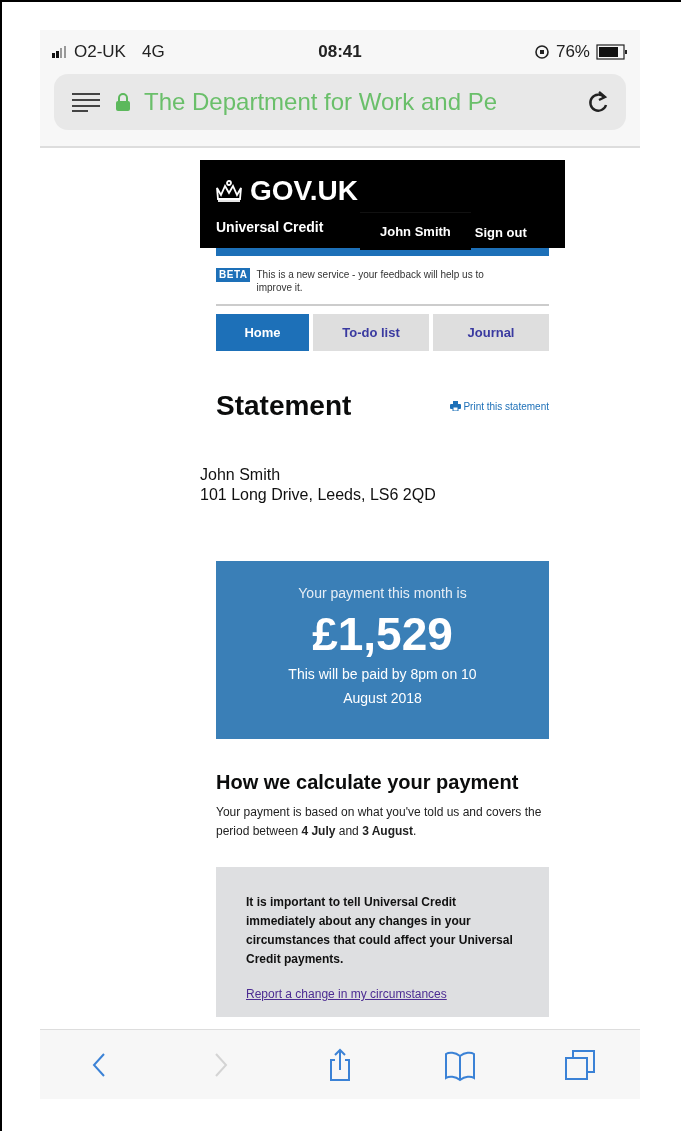 The width and height of the screenshot is (681, 1131). I want to click on signal-icon, so click(60, 52).